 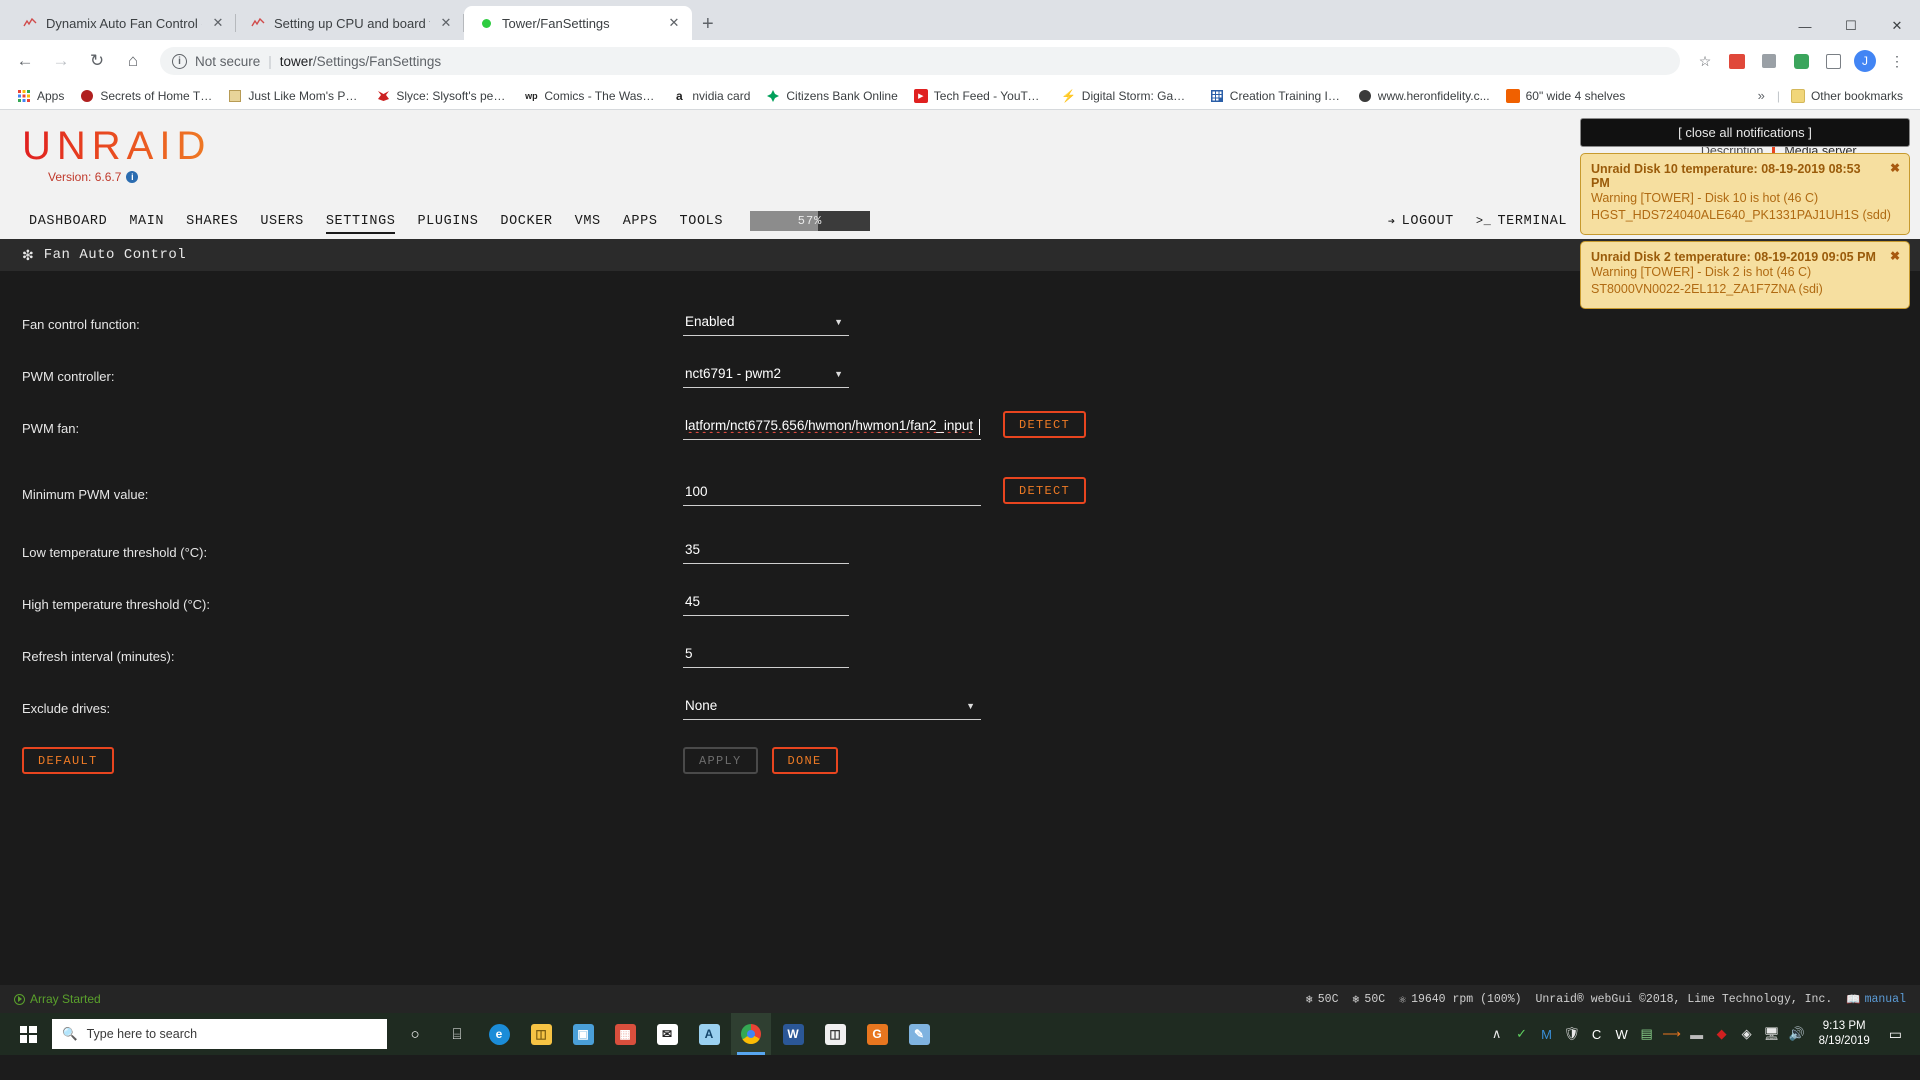 I want to click on browser-tab-3: Tower/FanSettings ✕, so click(x=578, y=23).